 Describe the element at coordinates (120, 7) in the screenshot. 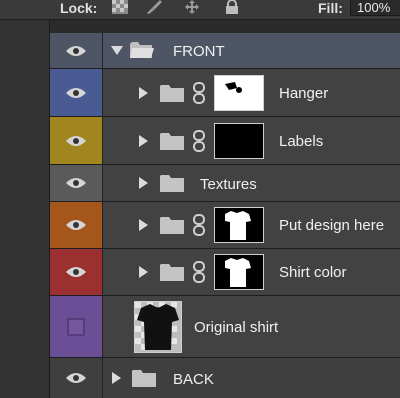

I see `lock-transparent-pixels-icon` at that location.